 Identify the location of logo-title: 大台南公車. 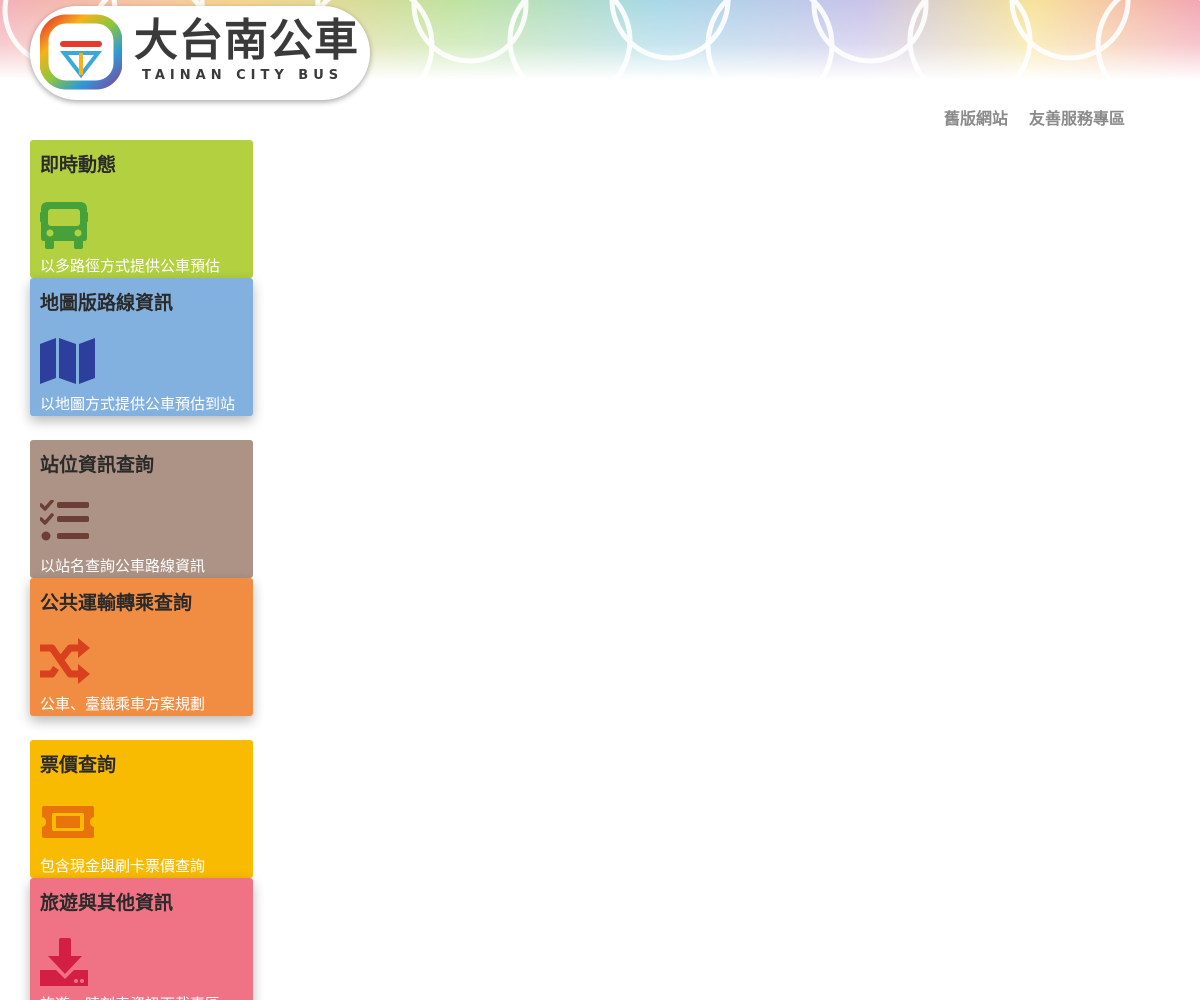
(246, 40).